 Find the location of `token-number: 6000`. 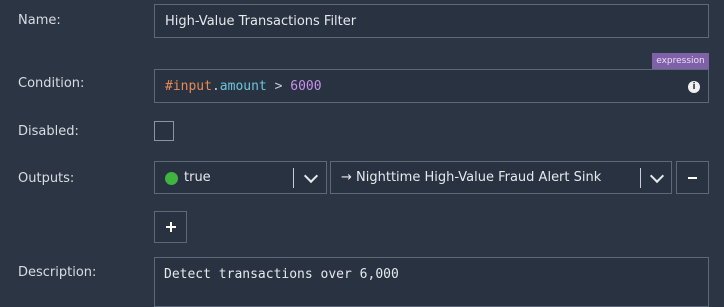

token-number: 6000 is located at coordinates (306, 86).